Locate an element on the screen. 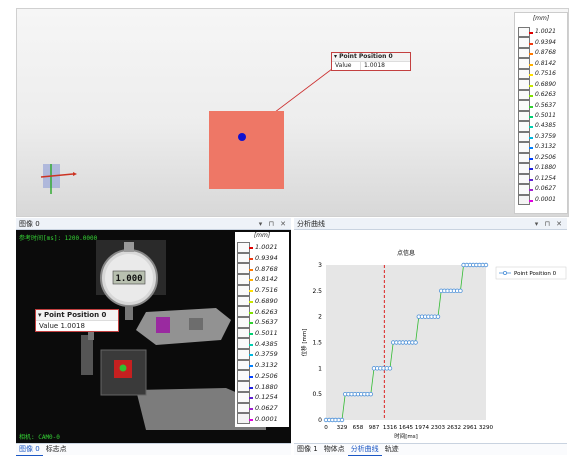 This screenshot has height=463, width=585. roi-upper is located at coordinates (163, 325).